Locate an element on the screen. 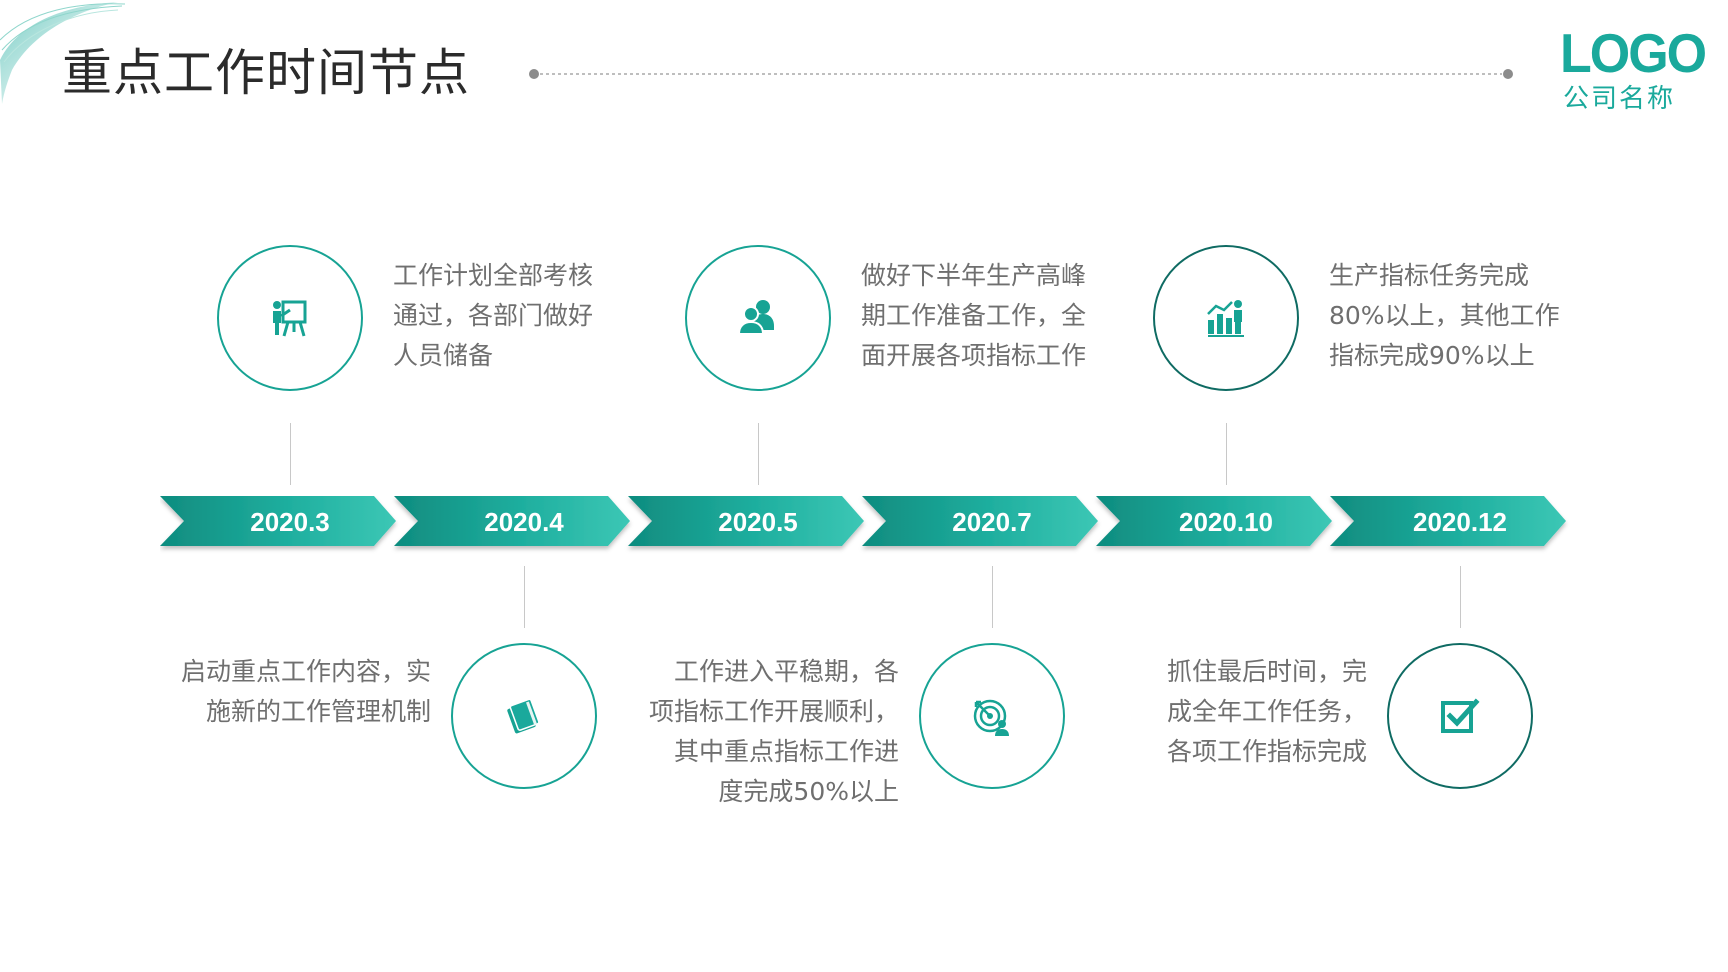 This screenshot has width=1728, height=972. company-name: 公司名称 is located at coordinates (1618, 99).